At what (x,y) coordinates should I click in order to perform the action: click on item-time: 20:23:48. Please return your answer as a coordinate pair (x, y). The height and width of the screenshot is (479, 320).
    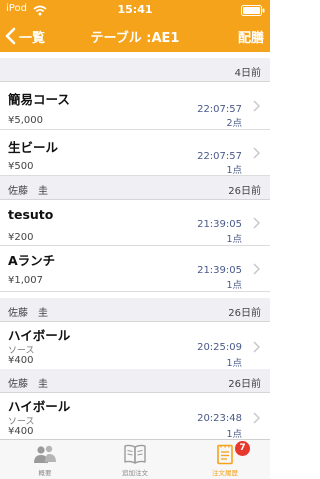
    Looking at the image, I should click on (219, 418).